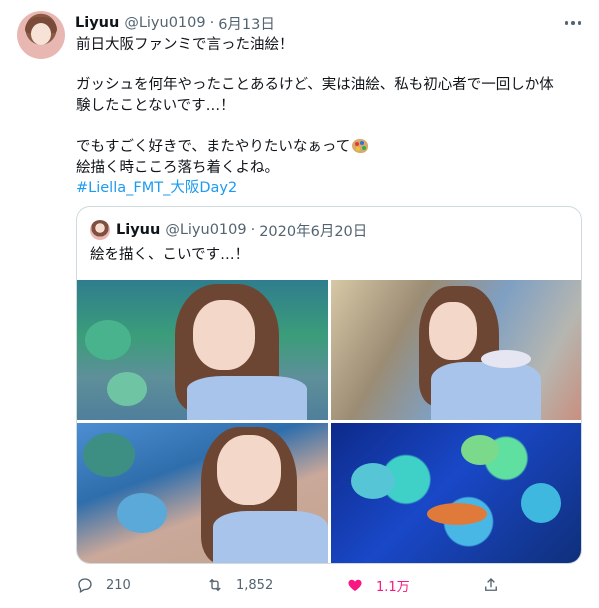 The width and height of the screenshot is (599, 608). What do you see at coordinates (213, 147) in the screenshot?
I see `tweet-text-line: でもすごく好きで、またやりたいなぁって` at bounding box center [213, 147].